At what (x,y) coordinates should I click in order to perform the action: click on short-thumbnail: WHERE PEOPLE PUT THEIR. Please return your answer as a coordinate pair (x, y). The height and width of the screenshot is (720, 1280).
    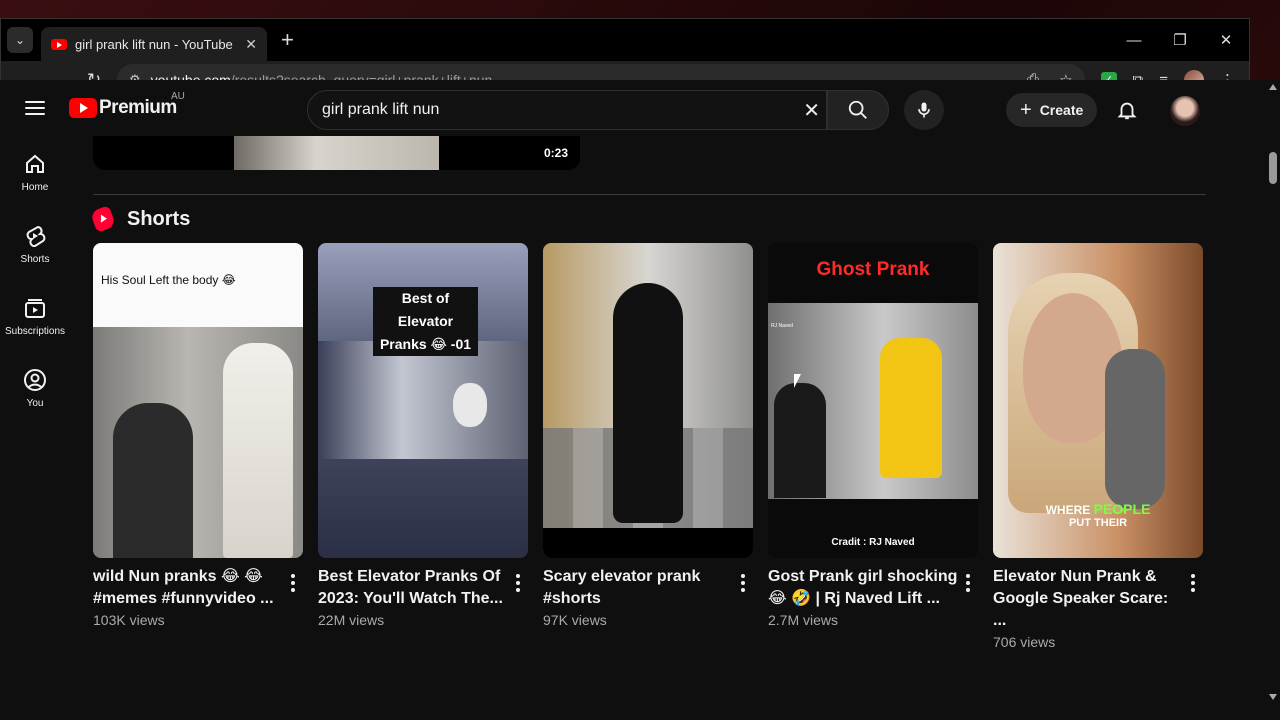
    Looking at the image, I should click on (1098, 400).